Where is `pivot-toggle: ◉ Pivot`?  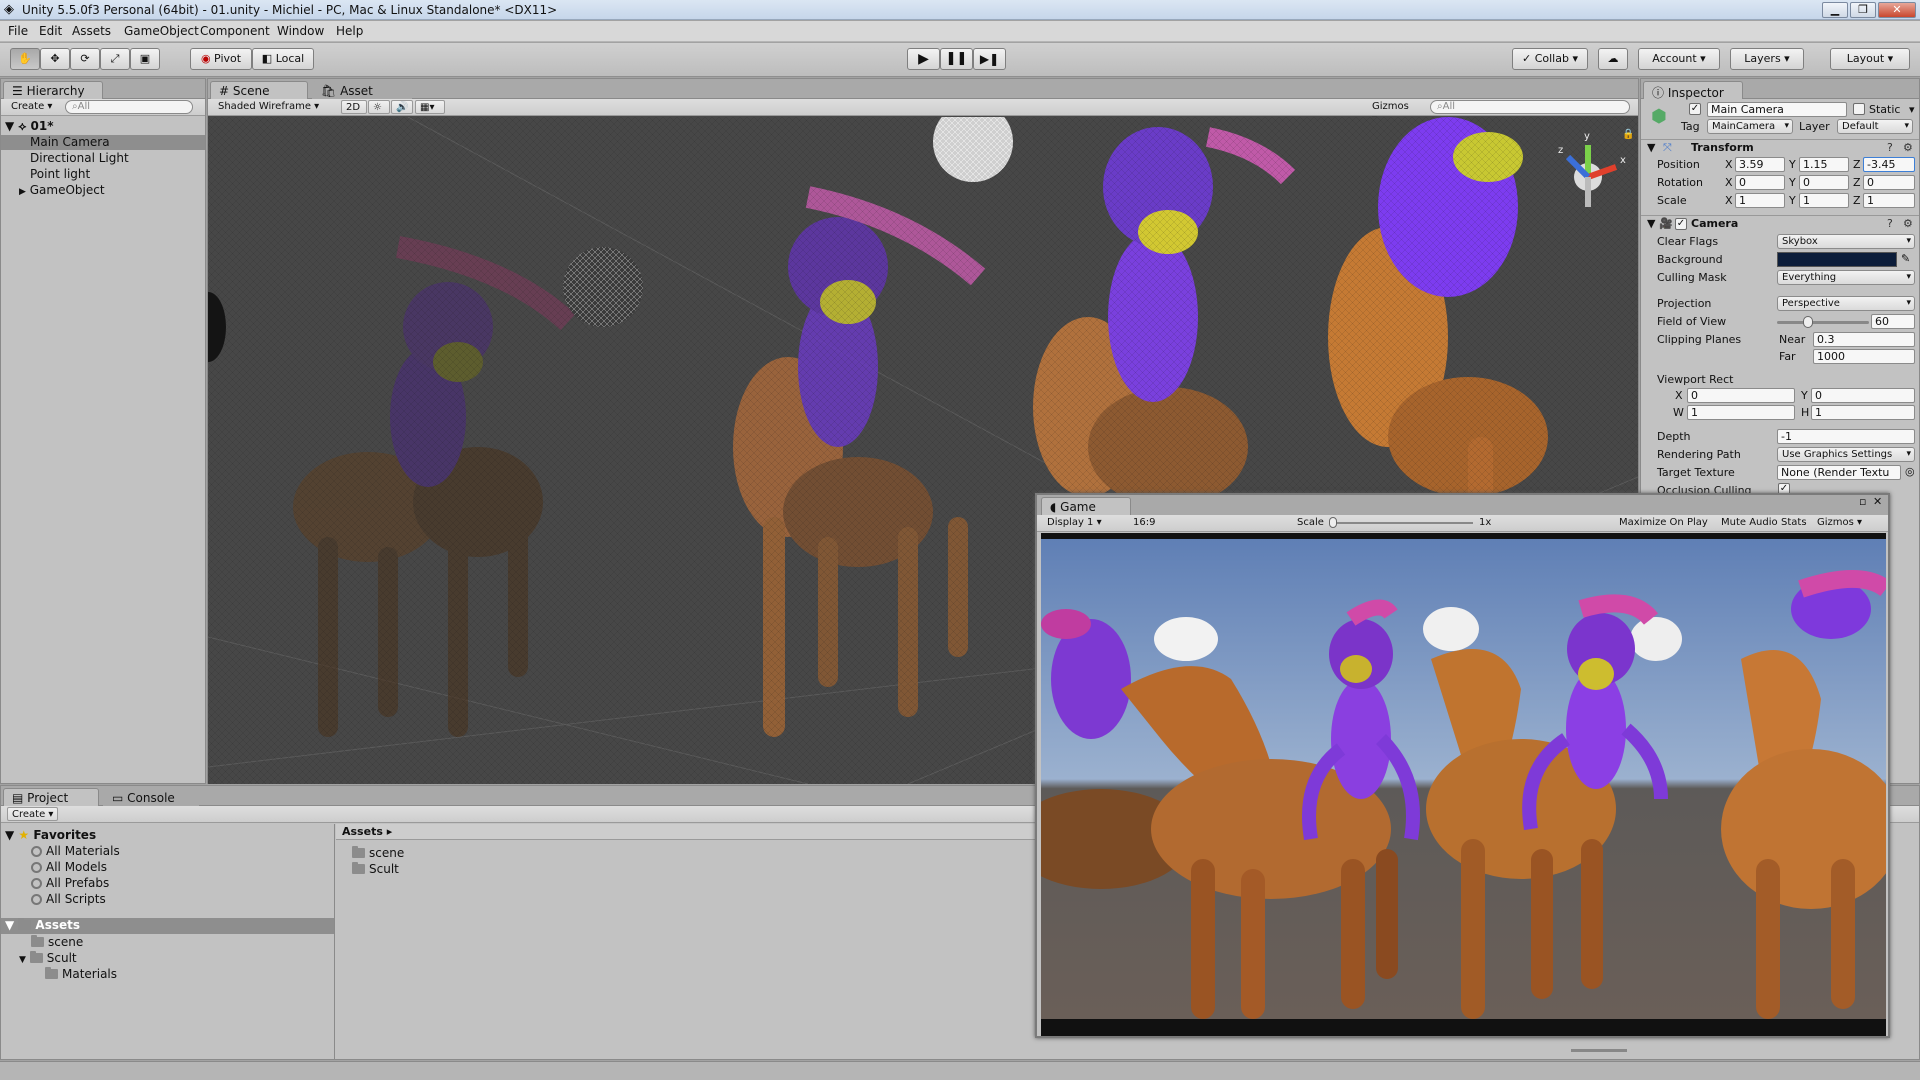 pivot-toggle: ◉ Pivot is located at coordinates (221, 59).